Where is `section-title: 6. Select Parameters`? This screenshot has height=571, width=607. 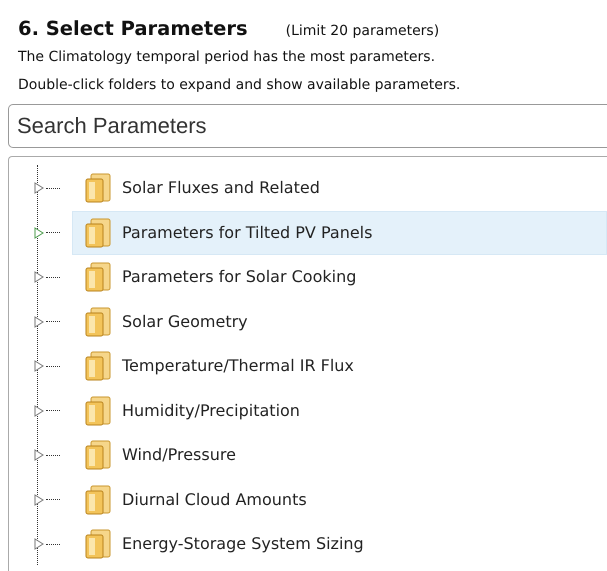 section-title: 6. Select Parameters is located at coordinates (133, 28).